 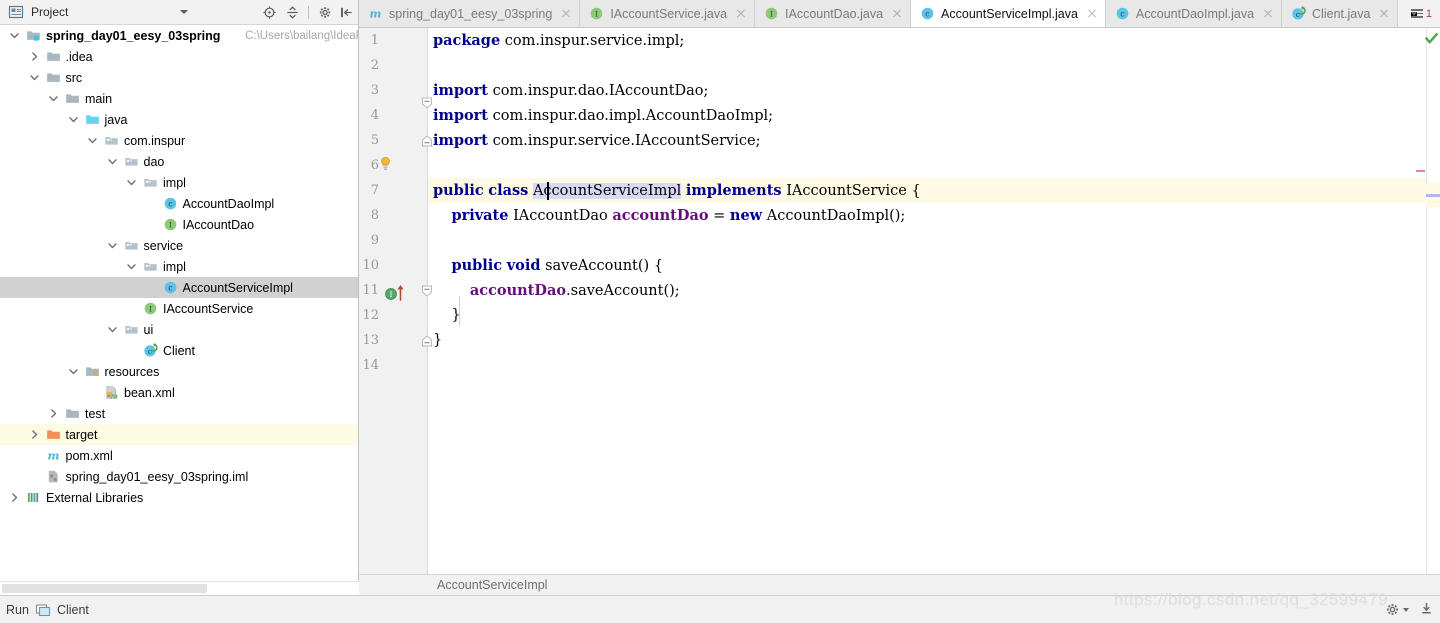 I want to click on code-token: ();, so click(x=897, y=216).